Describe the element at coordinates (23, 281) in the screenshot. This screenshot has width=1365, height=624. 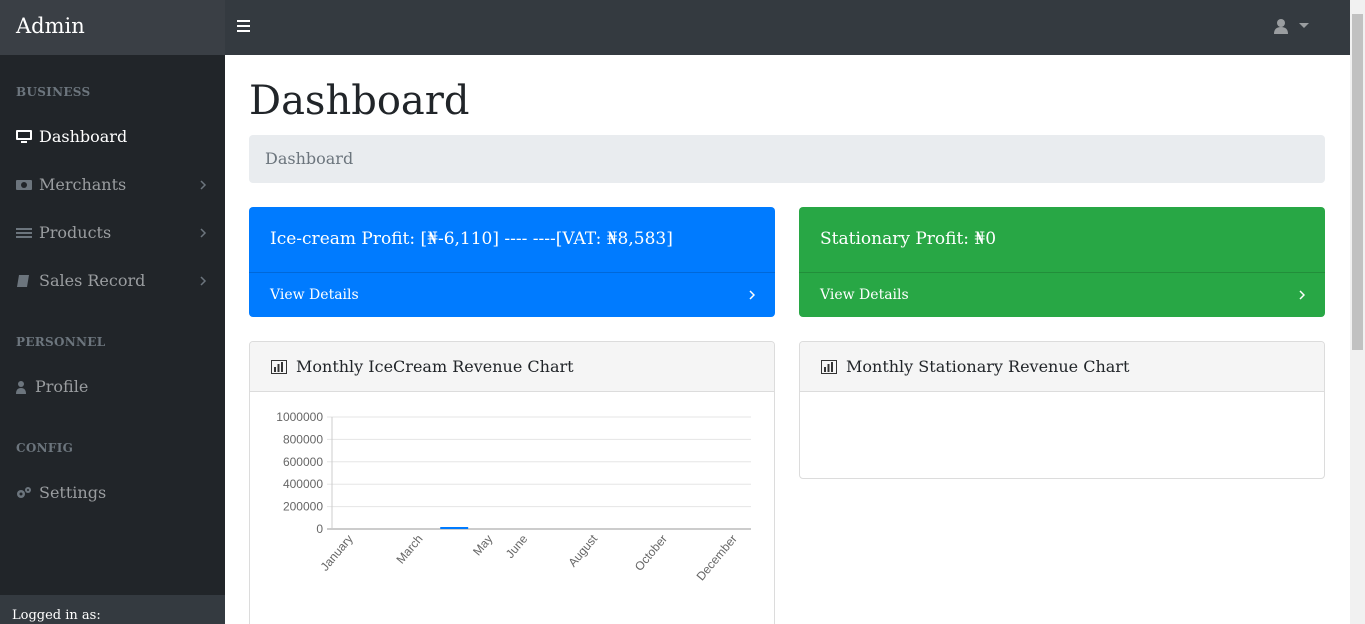
I see `book-icon` at that location.